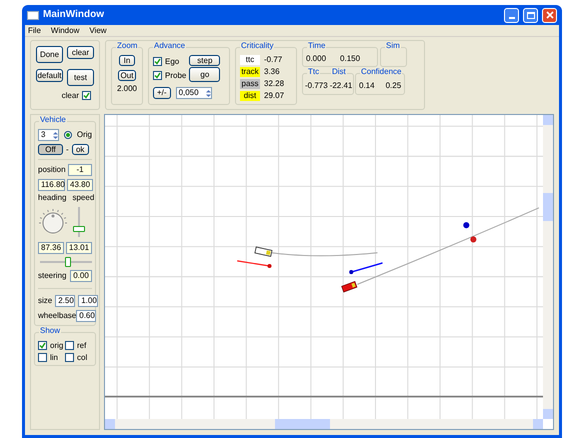 The width and height of the screenshot is (564, 438). Describe the element at coordinates (350, 59) in the screenshot. I see `time-value: 0.150` at that location.